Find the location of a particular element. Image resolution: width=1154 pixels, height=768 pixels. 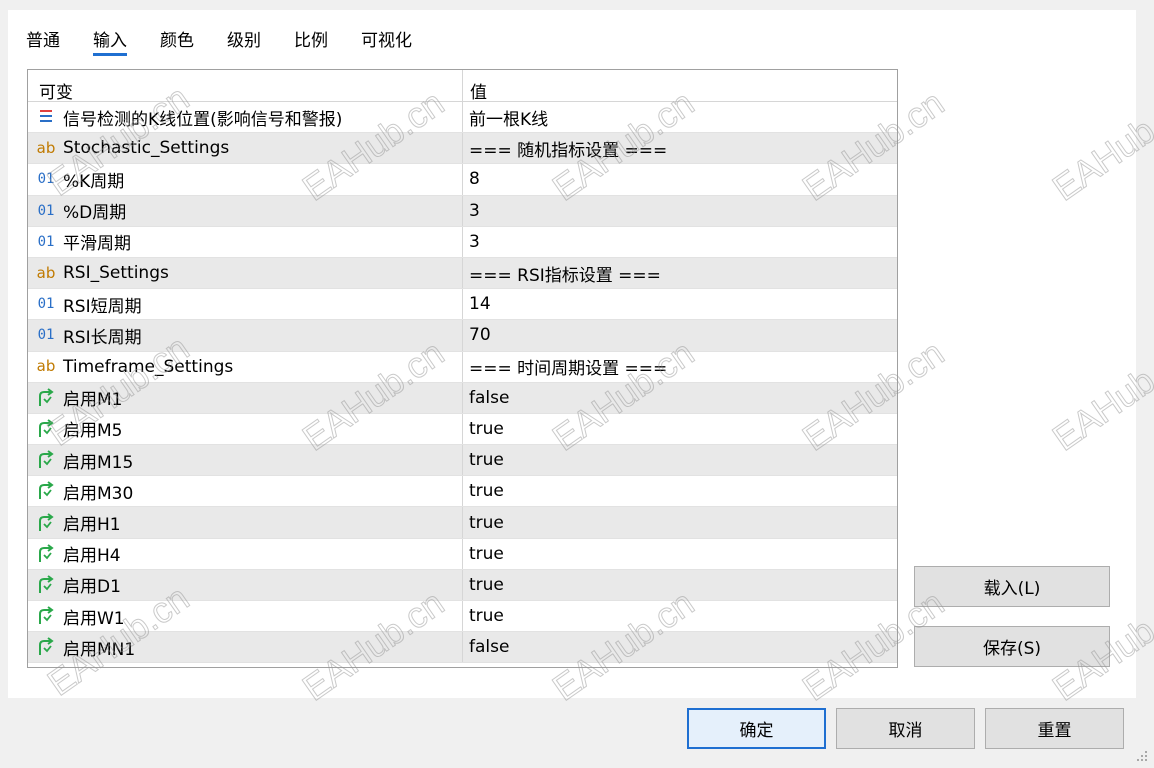

parameter-name-cell: 01 RSI短周期 is located at coordinates (245, 304).